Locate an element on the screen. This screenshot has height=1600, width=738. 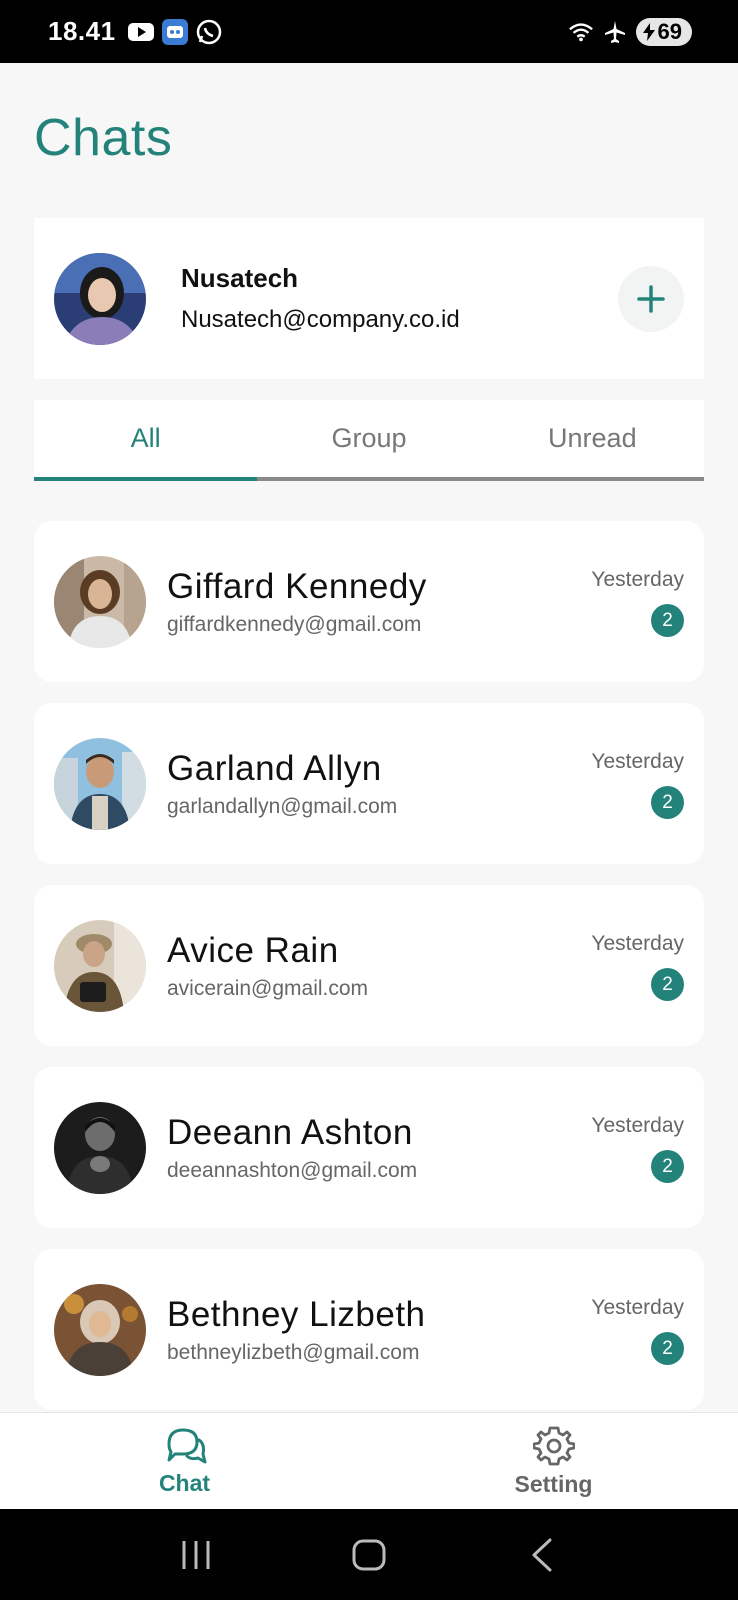
contact-name: Garland Allyn is located at coordinates (274, 768).